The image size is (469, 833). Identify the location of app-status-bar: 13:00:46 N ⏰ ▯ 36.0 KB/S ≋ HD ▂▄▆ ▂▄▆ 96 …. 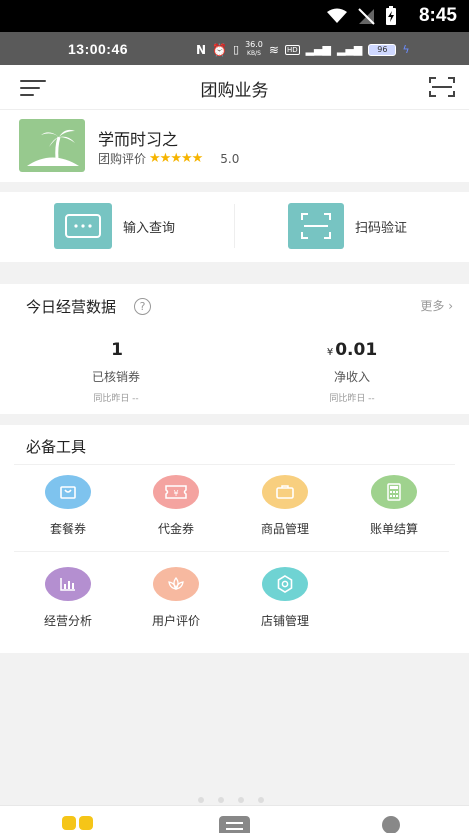
(234, 48).